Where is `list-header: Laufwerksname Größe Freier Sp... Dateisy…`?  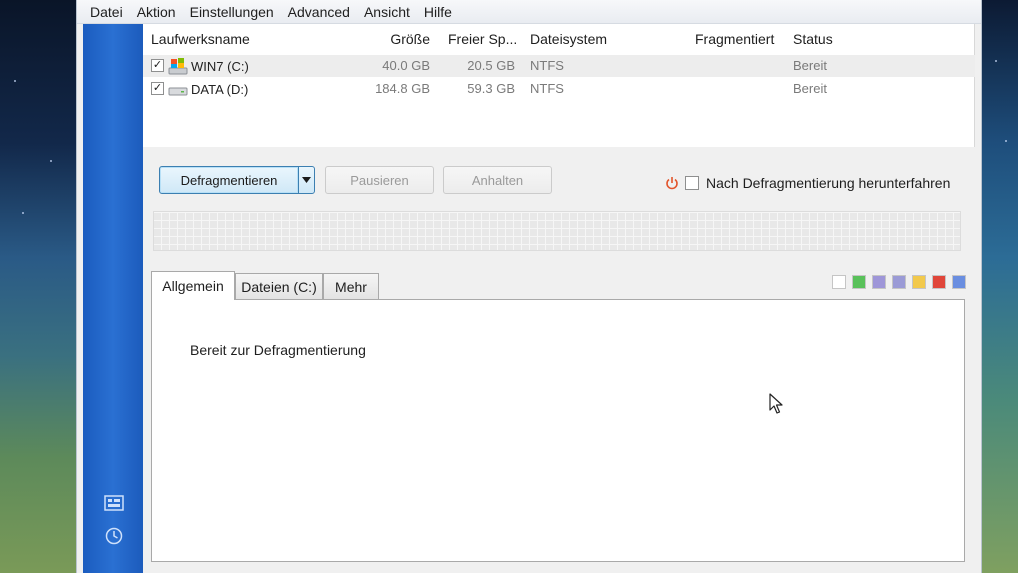
list-header: Laufwerksname Größe Freier Sp... Dateisy… is located at coordinates (559, 39).